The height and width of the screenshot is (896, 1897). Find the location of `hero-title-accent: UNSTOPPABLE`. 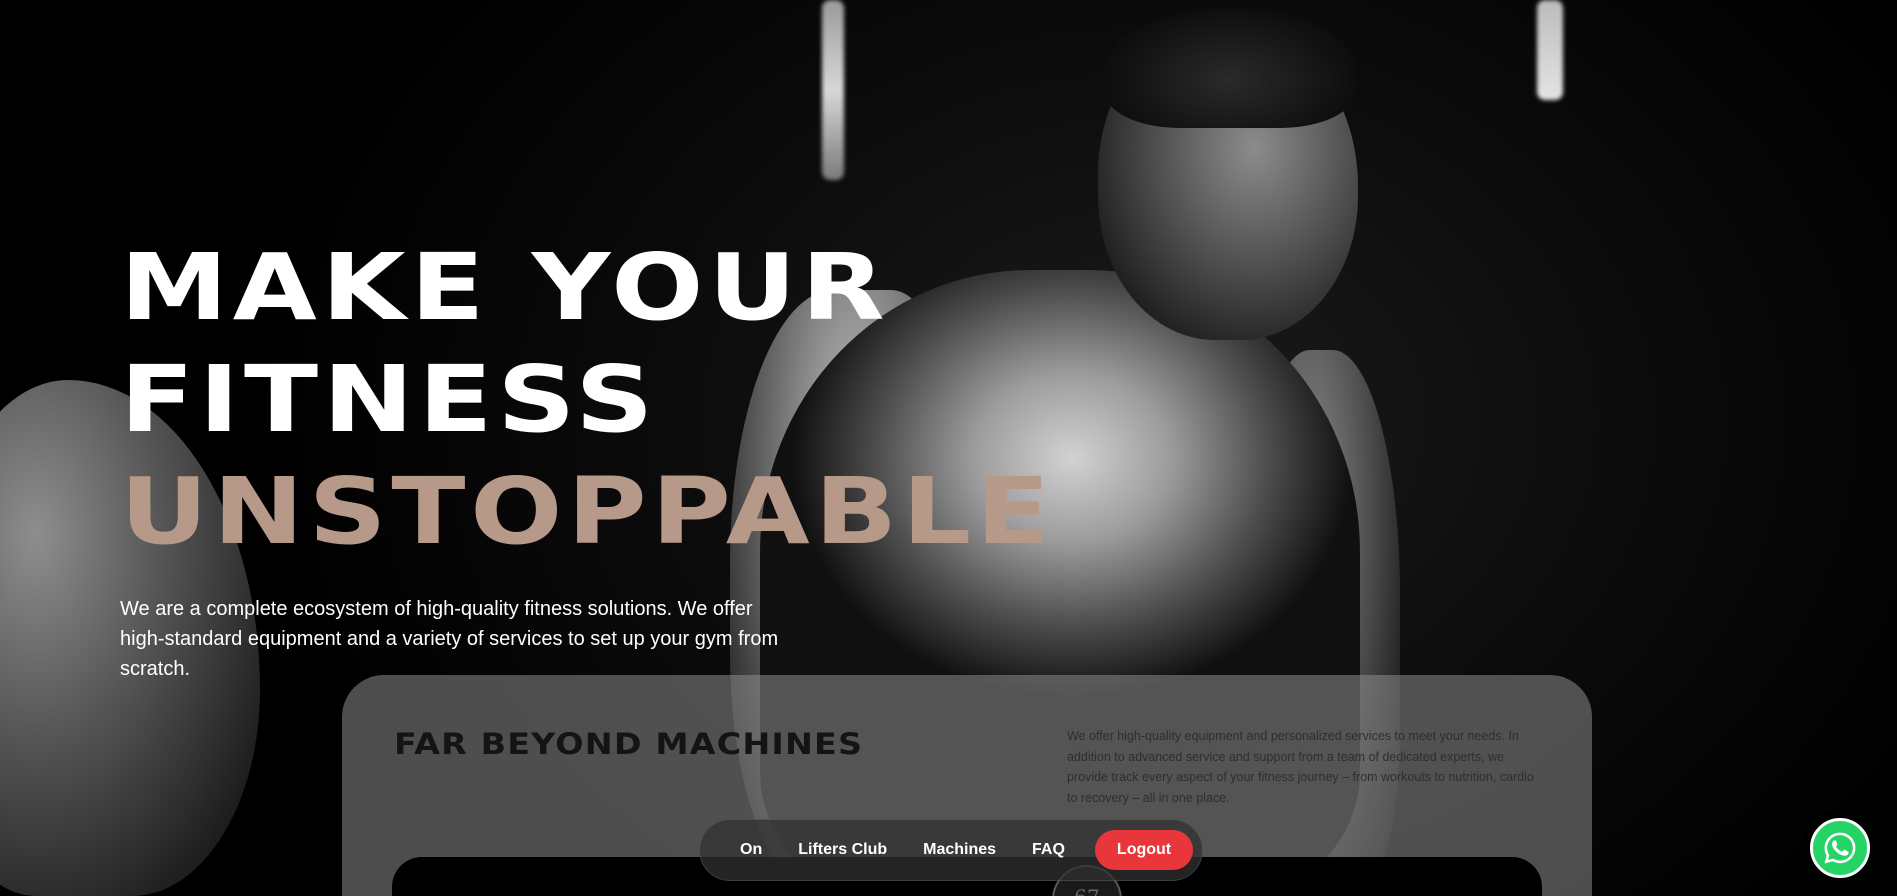

hero-title-accent: UNSTOPPABLE is located at coordinates (587, 511).